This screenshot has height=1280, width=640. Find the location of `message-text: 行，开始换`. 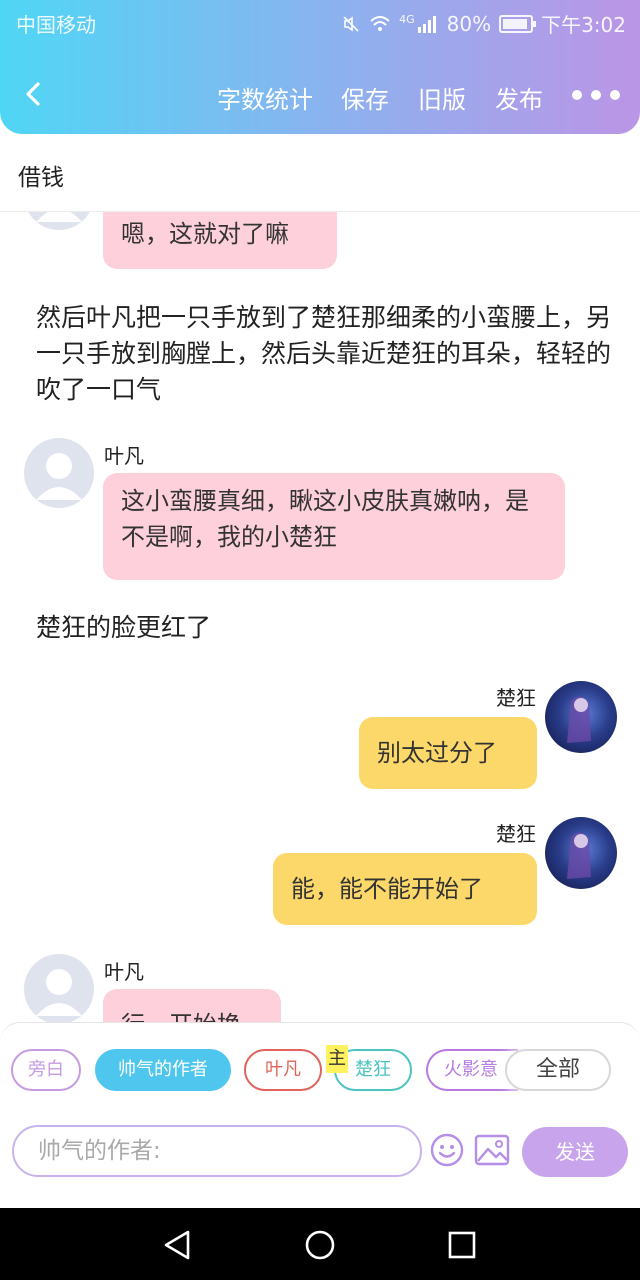

message-text: 行，开始换 is located at coordinates (181, 1016).